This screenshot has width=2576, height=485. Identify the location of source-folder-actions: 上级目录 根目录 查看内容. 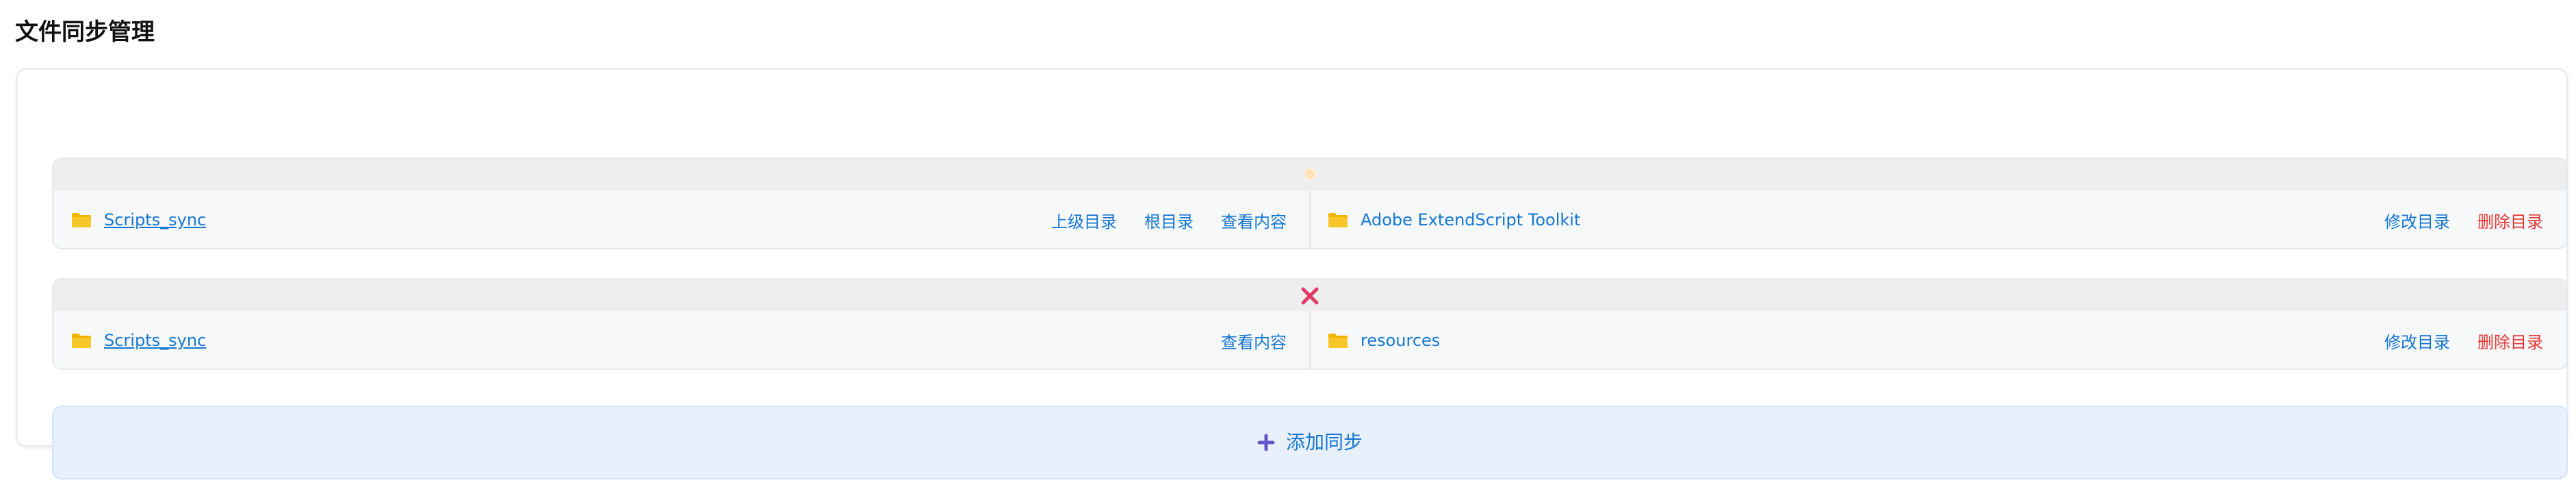
(1169, 220).